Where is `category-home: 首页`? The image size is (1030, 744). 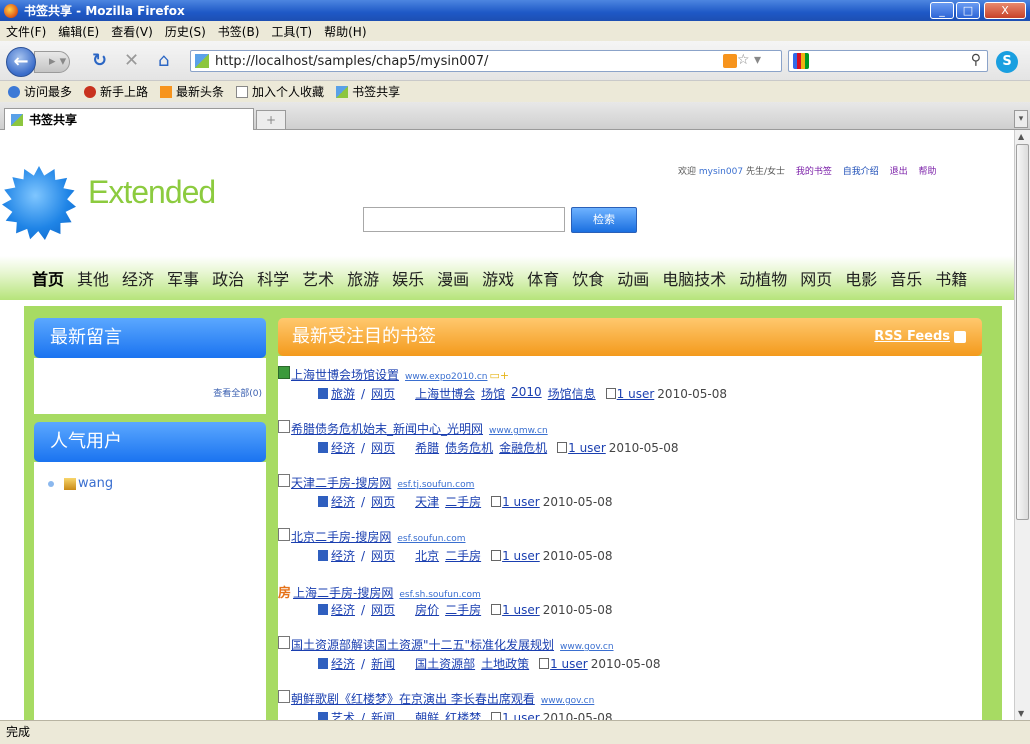
category-home: 首页 is located at coordinates (48, 278).